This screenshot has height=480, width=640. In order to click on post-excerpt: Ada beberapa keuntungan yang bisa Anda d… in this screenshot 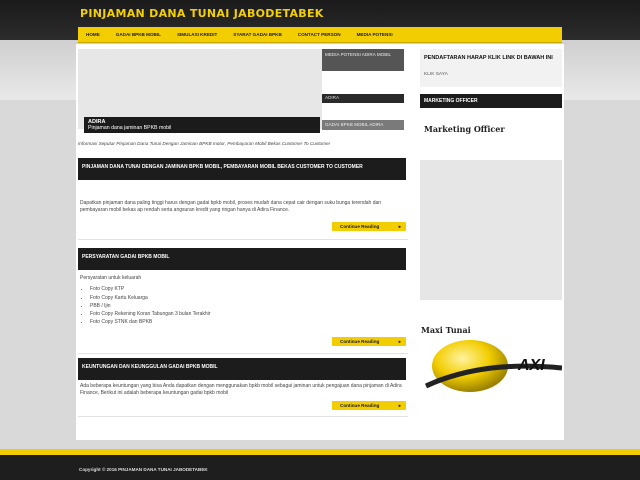, I will do `click(241, 390)`.